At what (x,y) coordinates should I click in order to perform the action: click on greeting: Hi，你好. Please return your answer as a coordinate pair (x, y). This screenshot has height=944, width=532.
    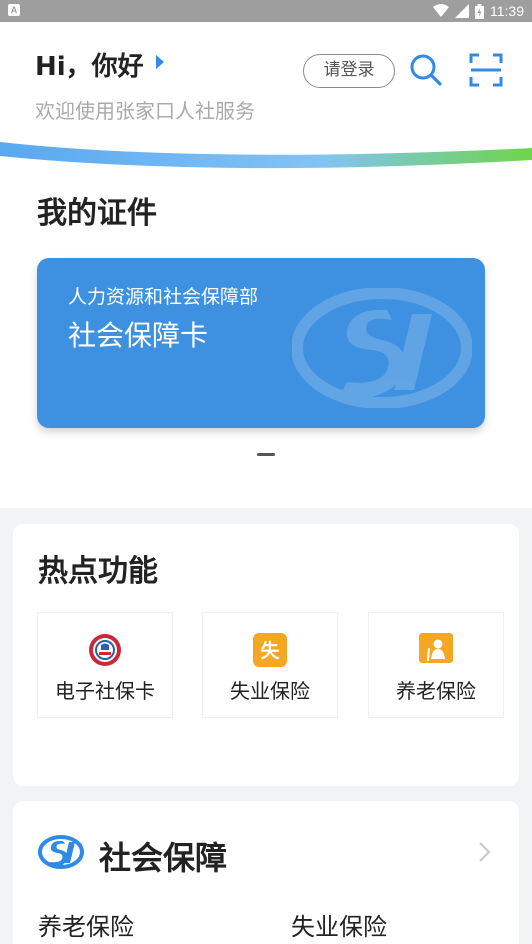
    Looking at the image, I should click on (99, 64).